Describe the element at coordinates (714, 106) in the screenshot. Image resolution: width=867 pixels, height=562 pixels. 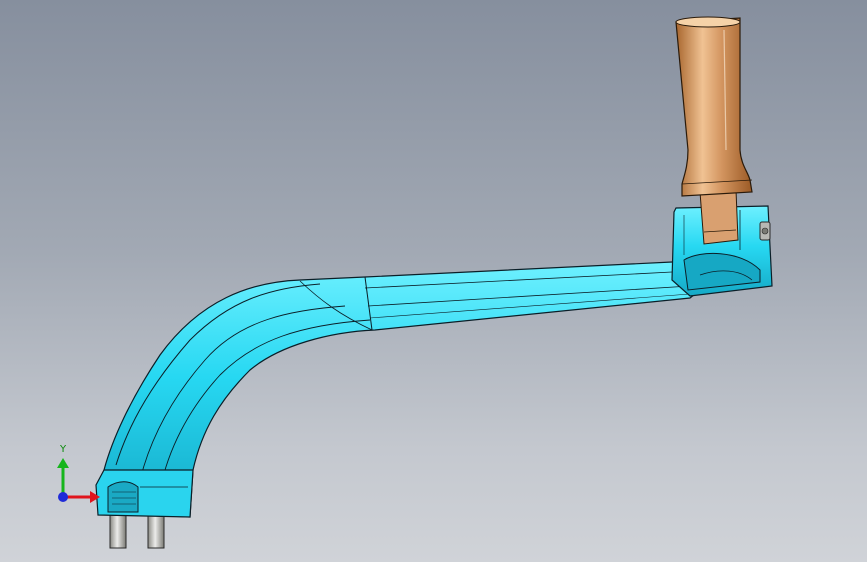
I see `handle-grip` at that location.